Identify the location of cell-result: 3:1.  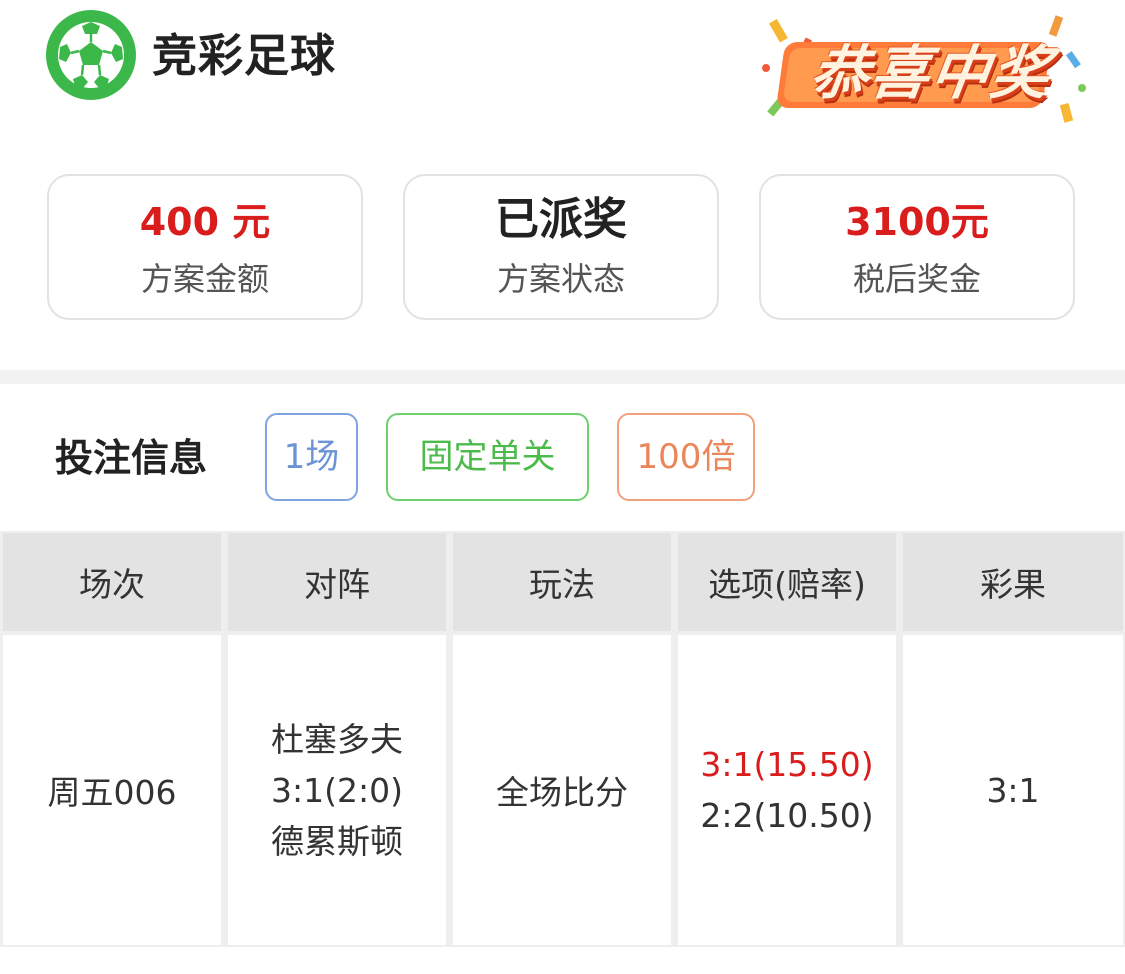
(1013, 790).